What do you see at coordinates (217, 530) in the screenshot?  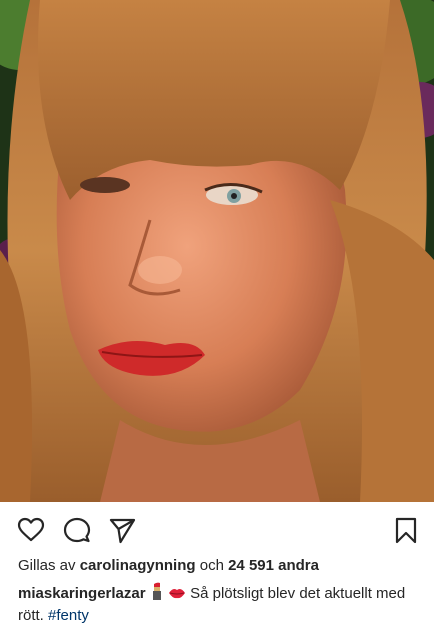 I see `action-bar` at bounding box center [217, 530].